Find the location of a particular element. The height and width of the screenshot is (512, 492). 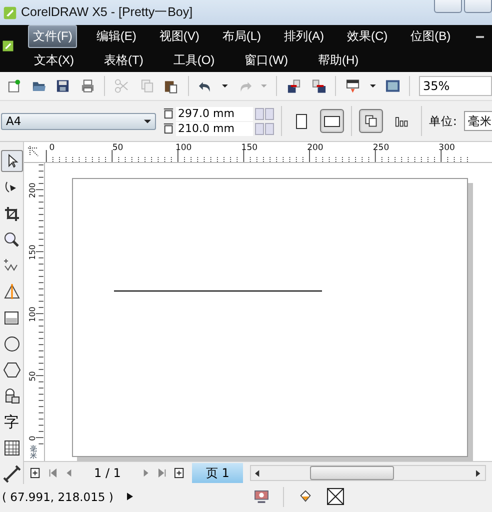

window-title: CorelDRAW X5 - [Pretty一Boy] is located at coordinates (107, 12).